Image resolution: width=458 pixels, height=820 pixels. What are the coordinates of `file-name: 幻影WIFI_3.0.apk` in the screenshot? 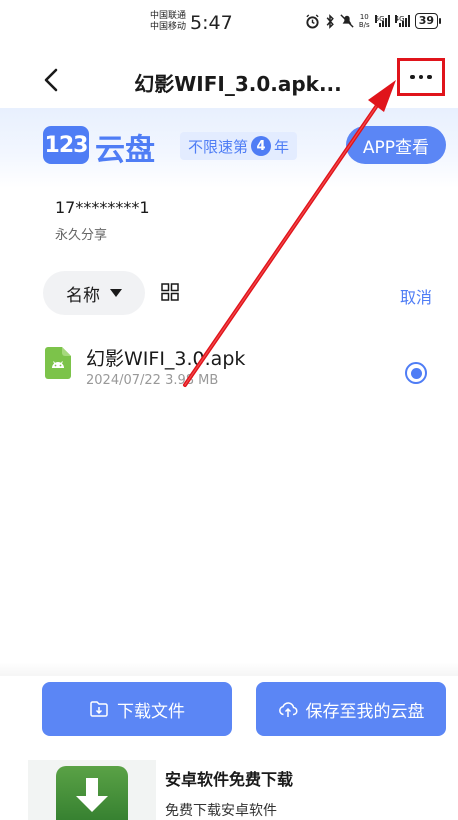 It's located at (166, 359).